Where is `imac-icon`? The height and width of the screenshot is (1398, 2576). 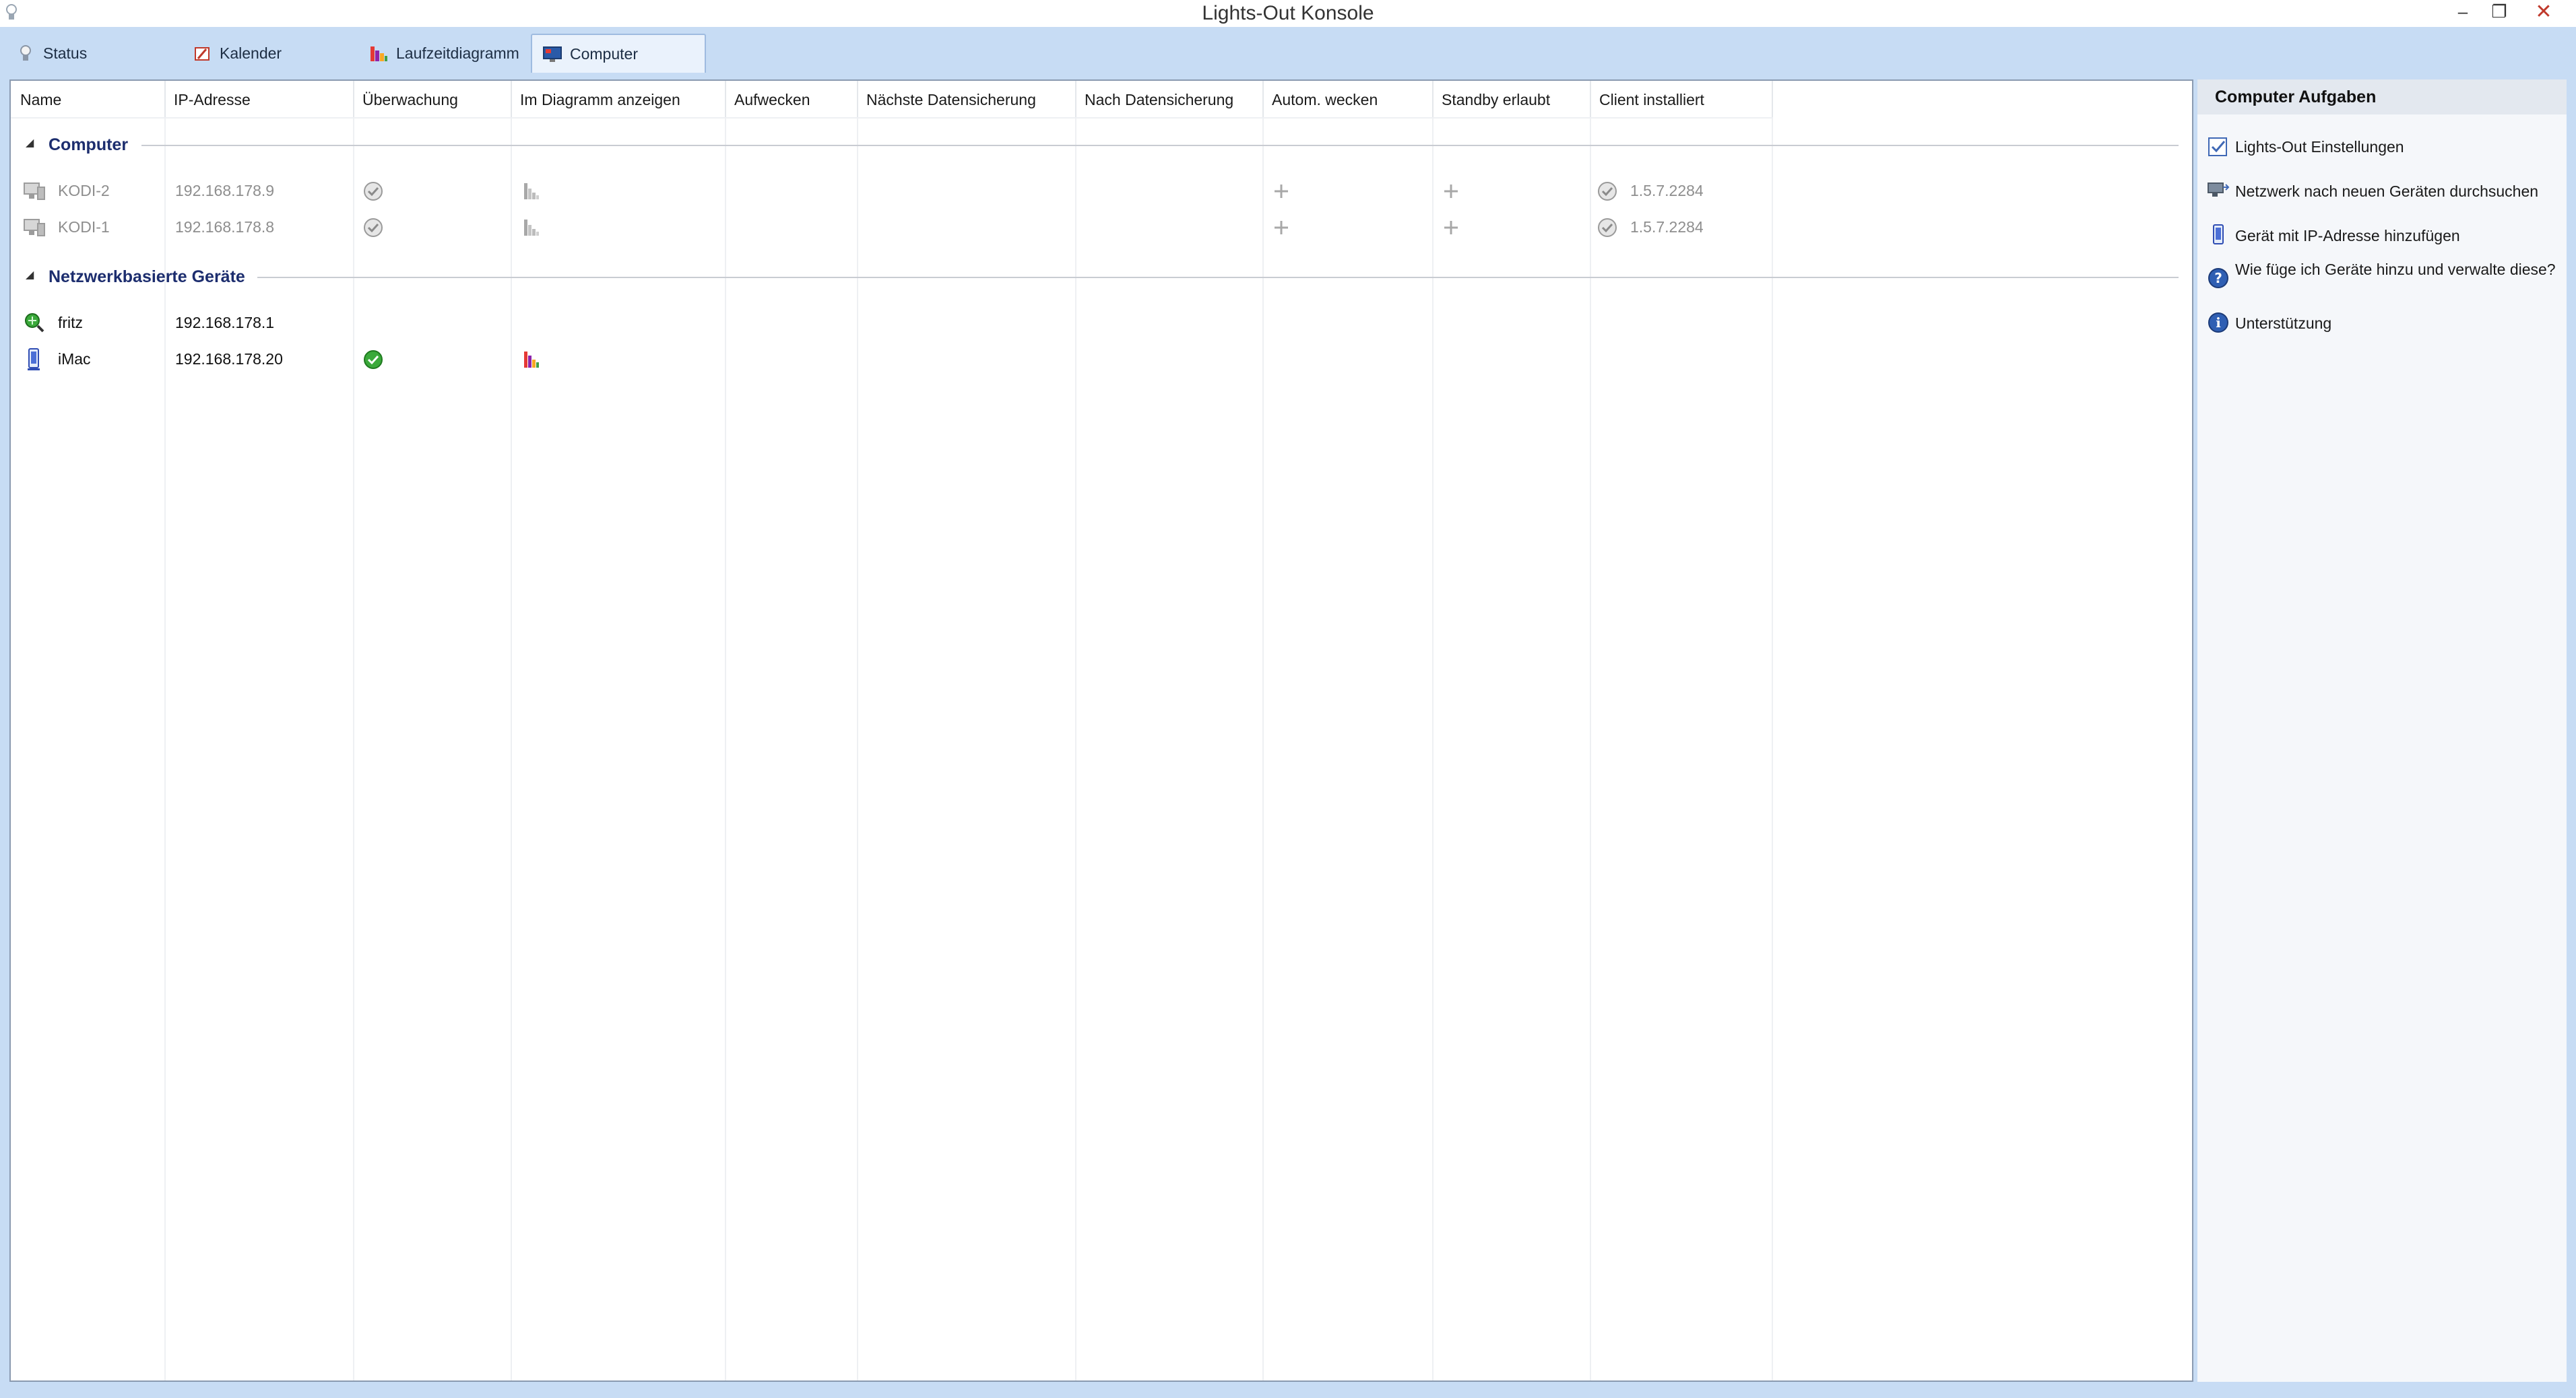
imac-icon is located at coordinates (34, 359).